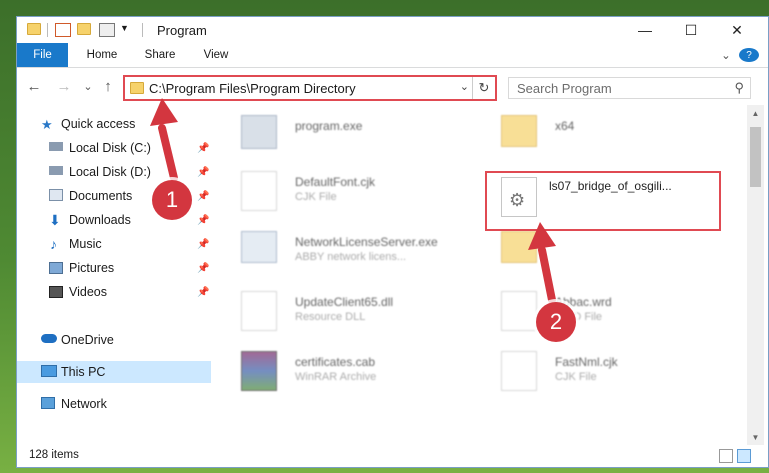  What do you see at coordinates (556, 322) in the screenshot?
I see `step-badge-2: 2` at bounding box center [556, 322].